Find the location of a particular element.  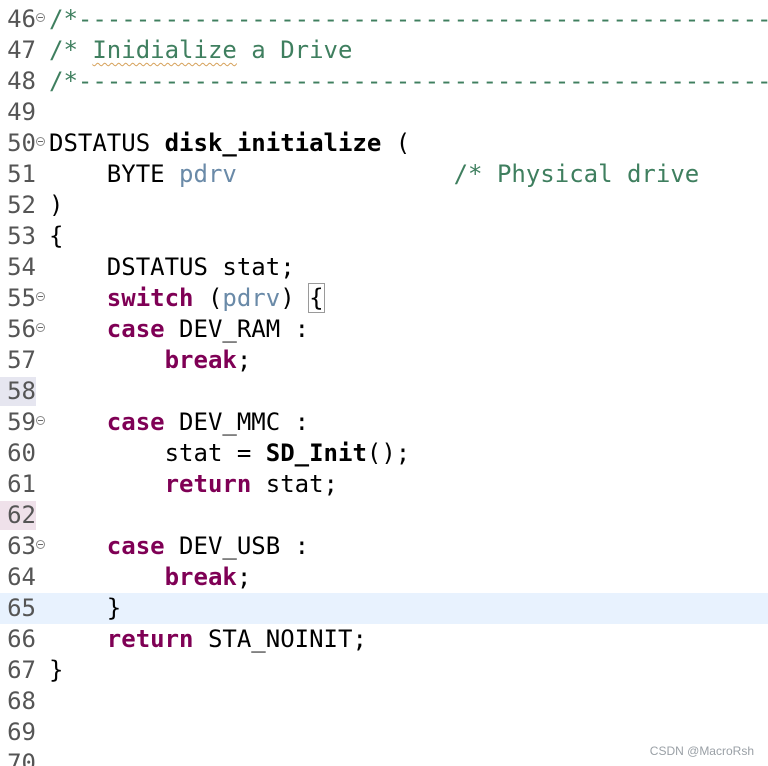

code-text: DSTATUS stat; is located at coordinates (172, 267).